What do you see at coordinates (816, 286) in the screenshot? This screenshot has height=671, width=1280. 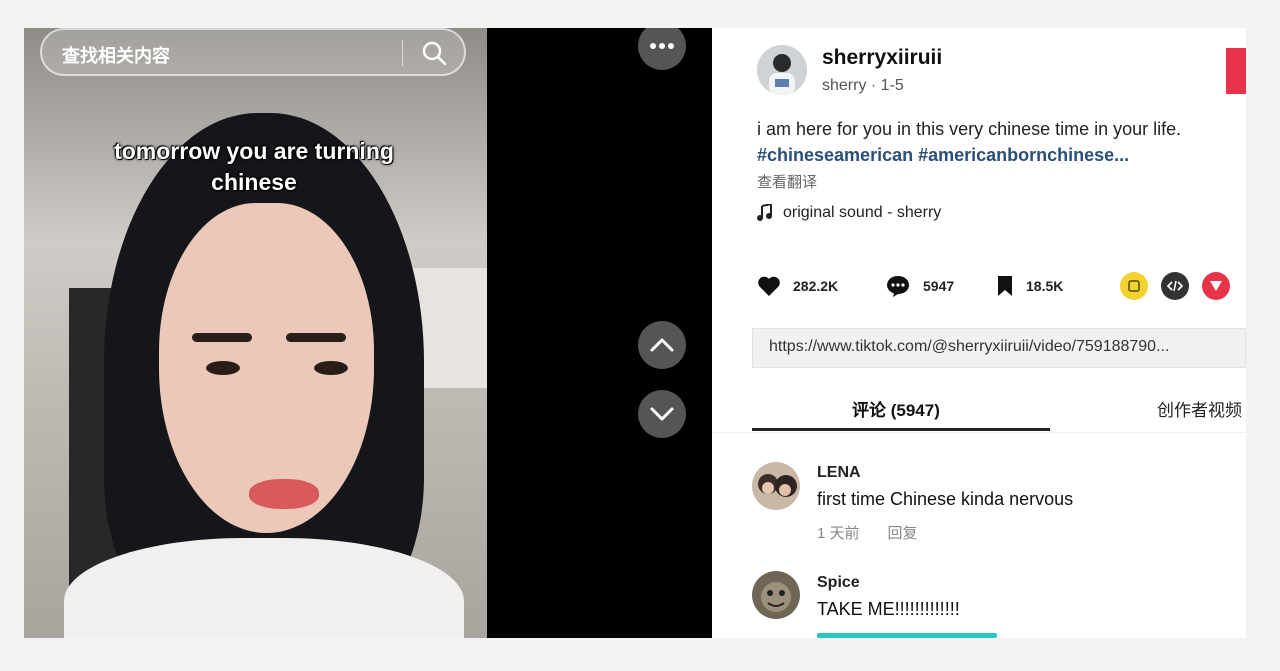 I see `like-count: 282.2K` at bounding box center [816, 286].